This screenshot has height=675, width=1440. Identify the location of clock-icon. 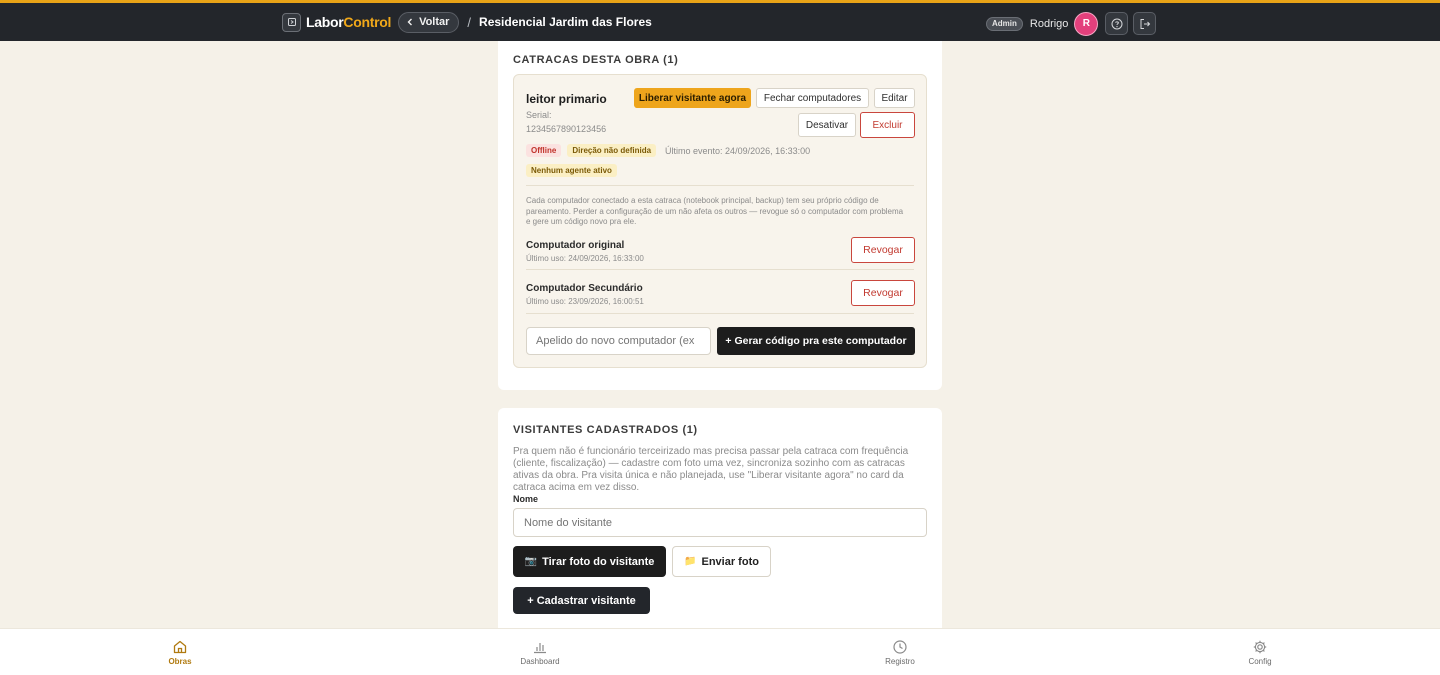
(900, 647).